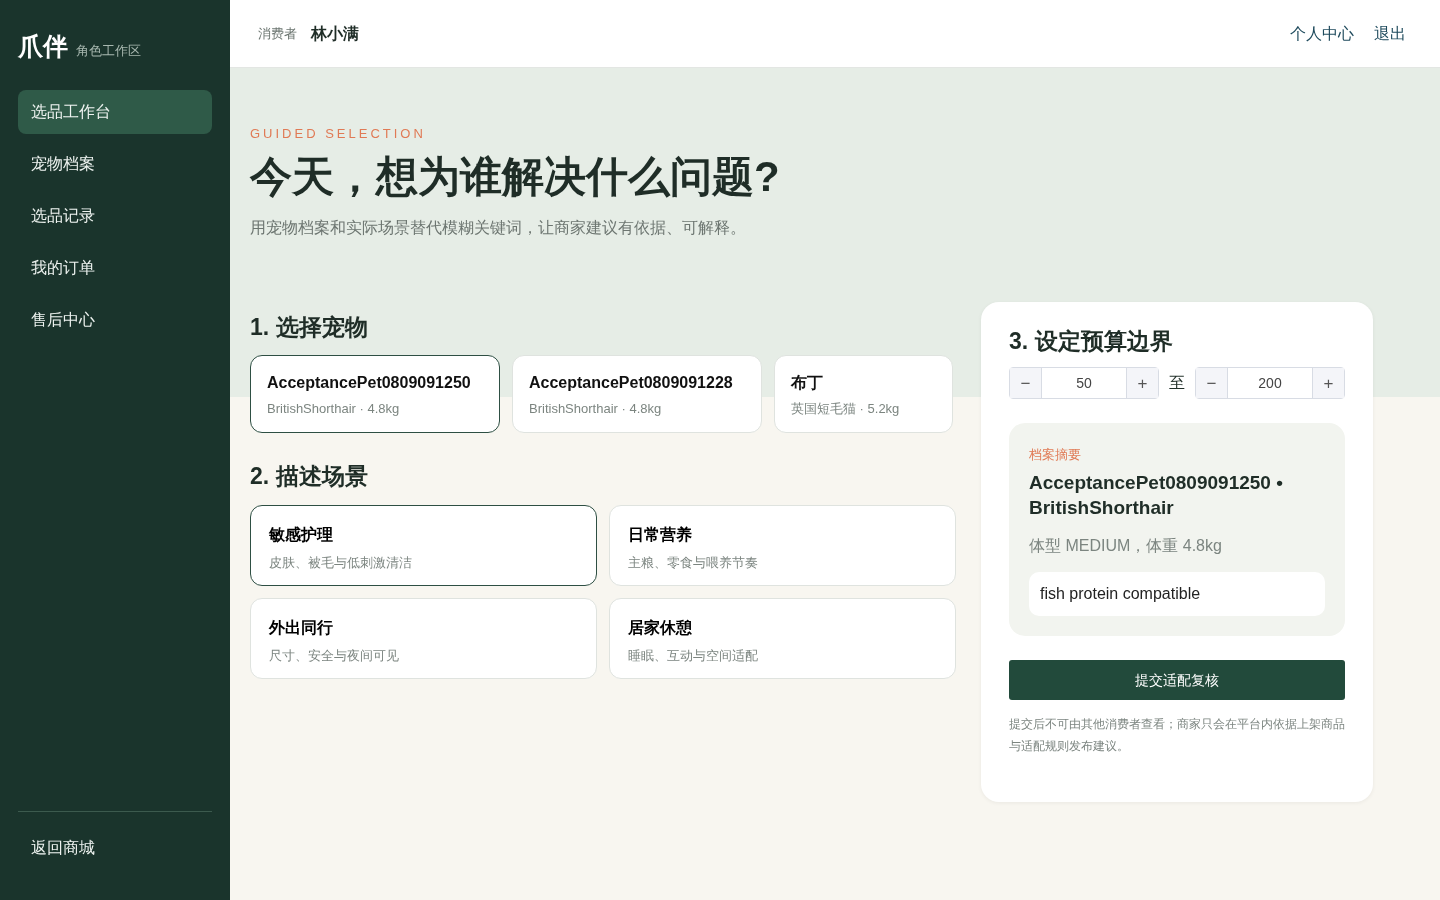  I want to click on section-heading: 3. 设定预算边界, so click(1091, 341).